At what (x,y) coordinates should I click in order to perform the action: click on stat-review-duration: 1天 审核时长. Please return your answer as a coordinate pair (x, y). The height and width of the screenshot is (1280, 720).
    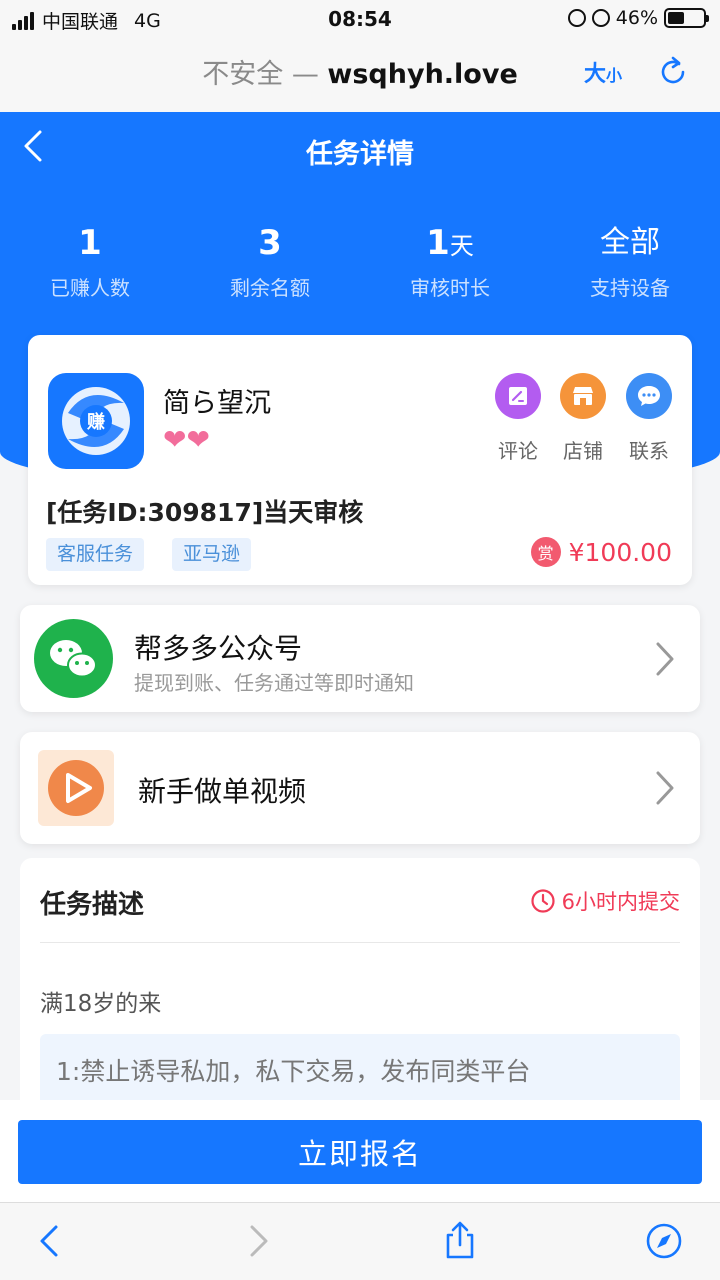
    Looking at the image, I should click on (450, 261).